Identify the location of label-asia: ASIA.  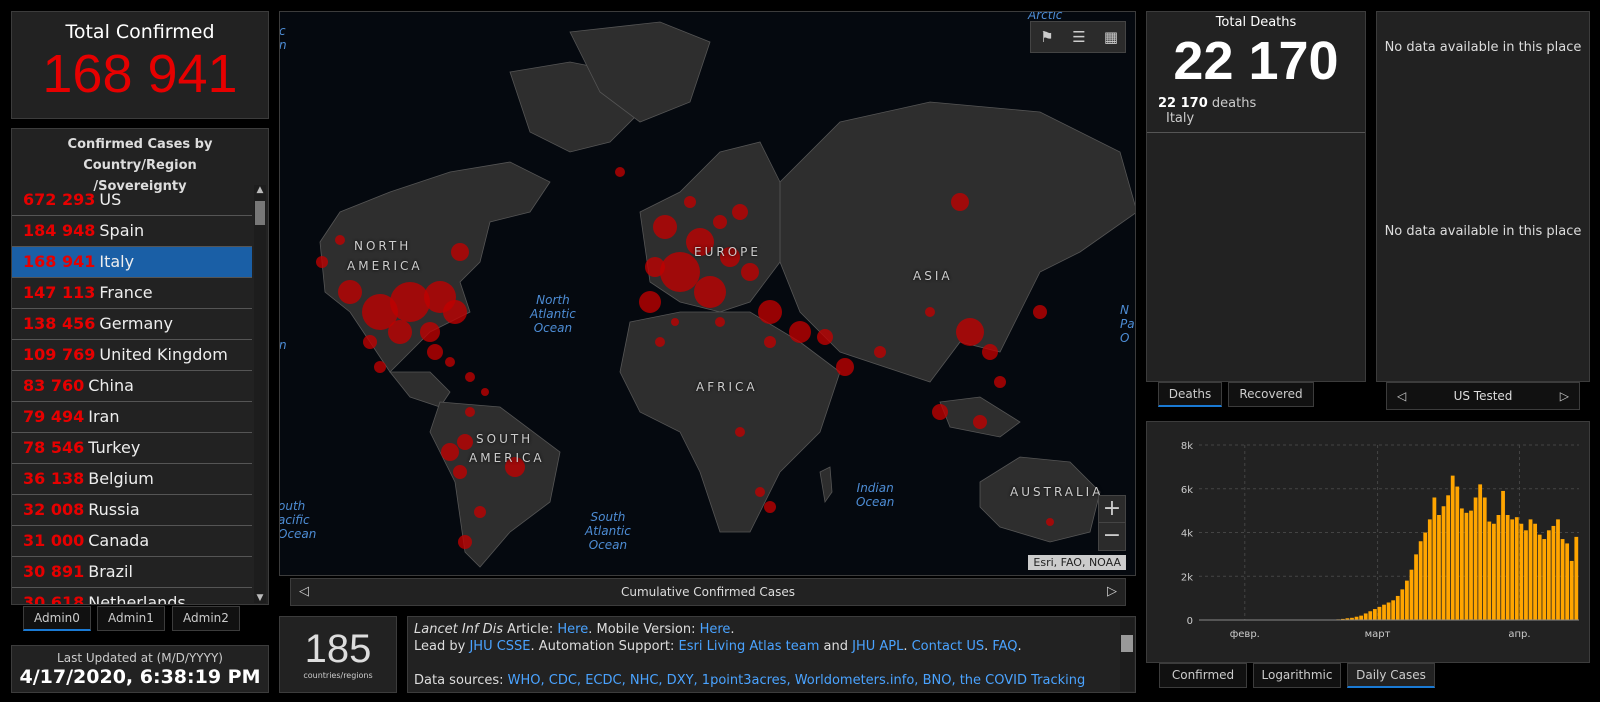
(933, 276).